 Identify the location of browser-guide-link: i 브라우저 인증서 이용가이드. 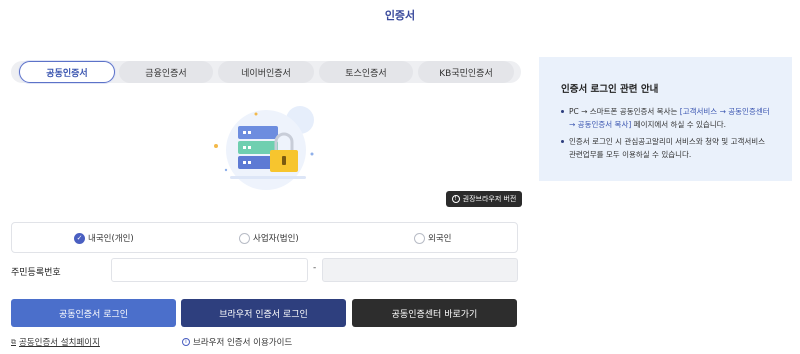
(237, 342).